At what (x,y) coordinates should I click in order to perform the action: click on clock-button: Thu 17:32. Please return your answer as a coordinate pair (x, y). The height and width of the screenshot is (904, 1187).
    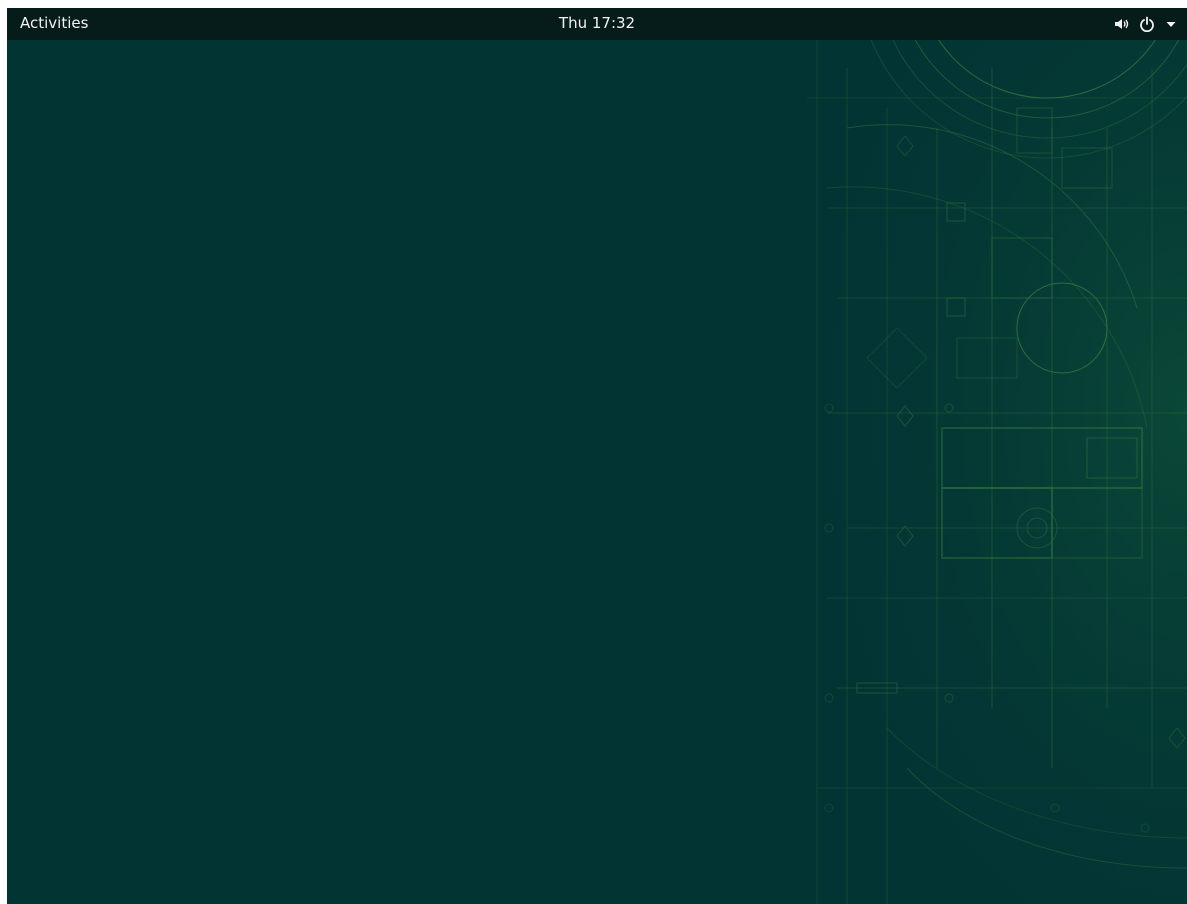
    Looking at the image, I should click on (597, 24).